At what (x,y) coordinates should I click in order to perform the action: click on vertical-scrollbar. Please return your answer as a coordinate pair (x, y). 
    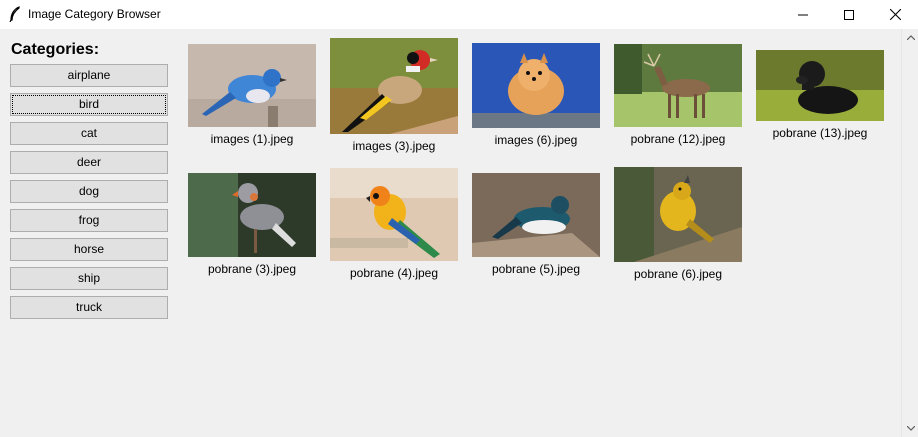
    Looking at the image, I should click on (909, 233).